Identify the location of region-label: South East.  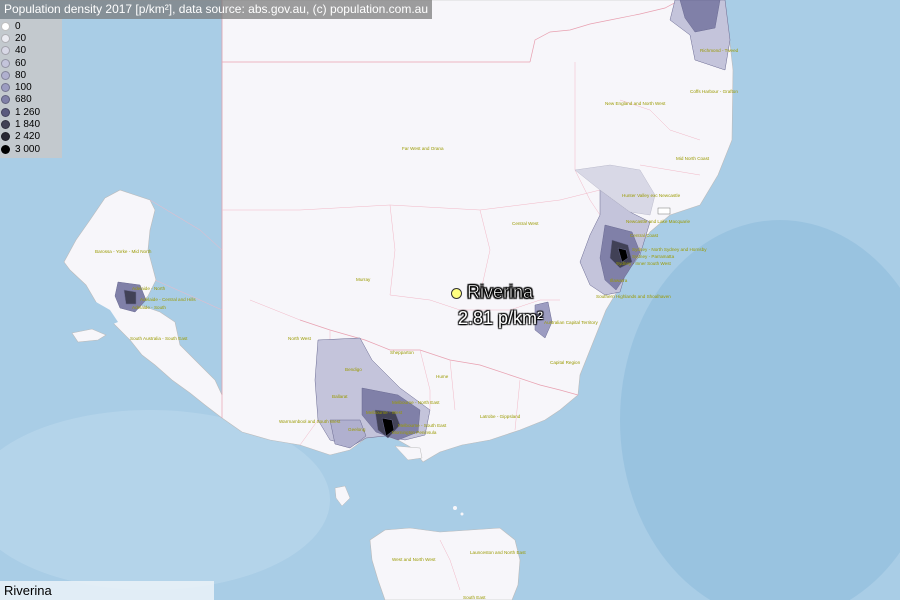
(474, 597).